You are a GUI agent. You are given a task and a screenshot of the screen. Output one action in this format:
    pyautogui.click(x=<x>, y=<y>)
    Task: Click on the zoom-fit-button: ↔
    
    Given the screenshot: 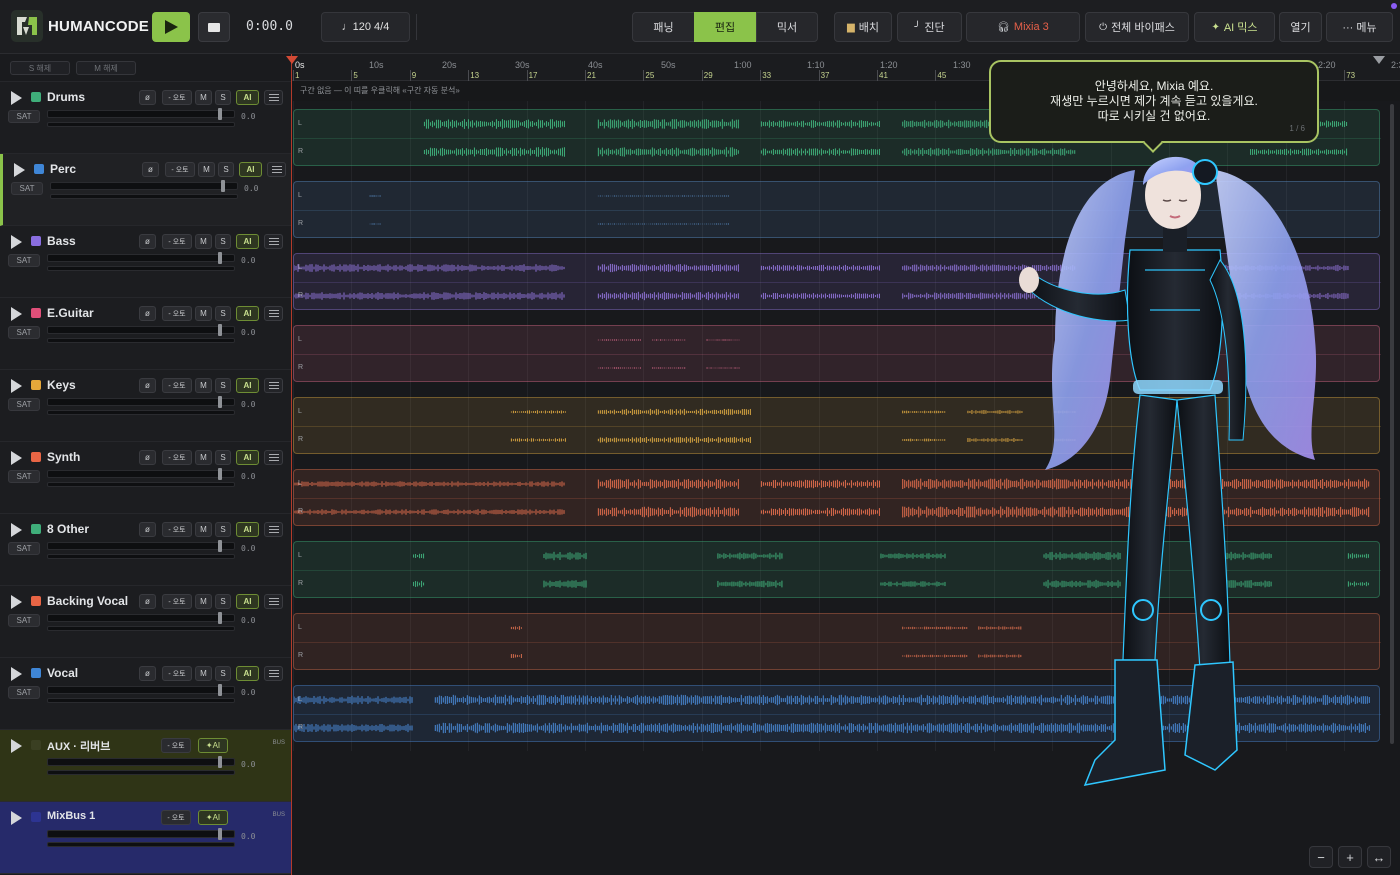 What is the action you would take?
    pyautogui.click(x=1379, y=857)
    